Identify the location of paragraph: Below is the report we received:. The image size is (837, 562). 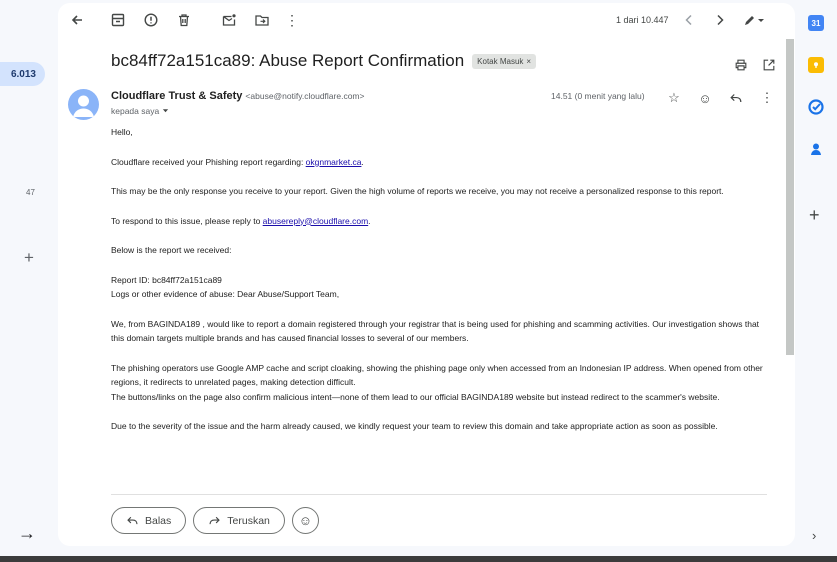
(171, 250).